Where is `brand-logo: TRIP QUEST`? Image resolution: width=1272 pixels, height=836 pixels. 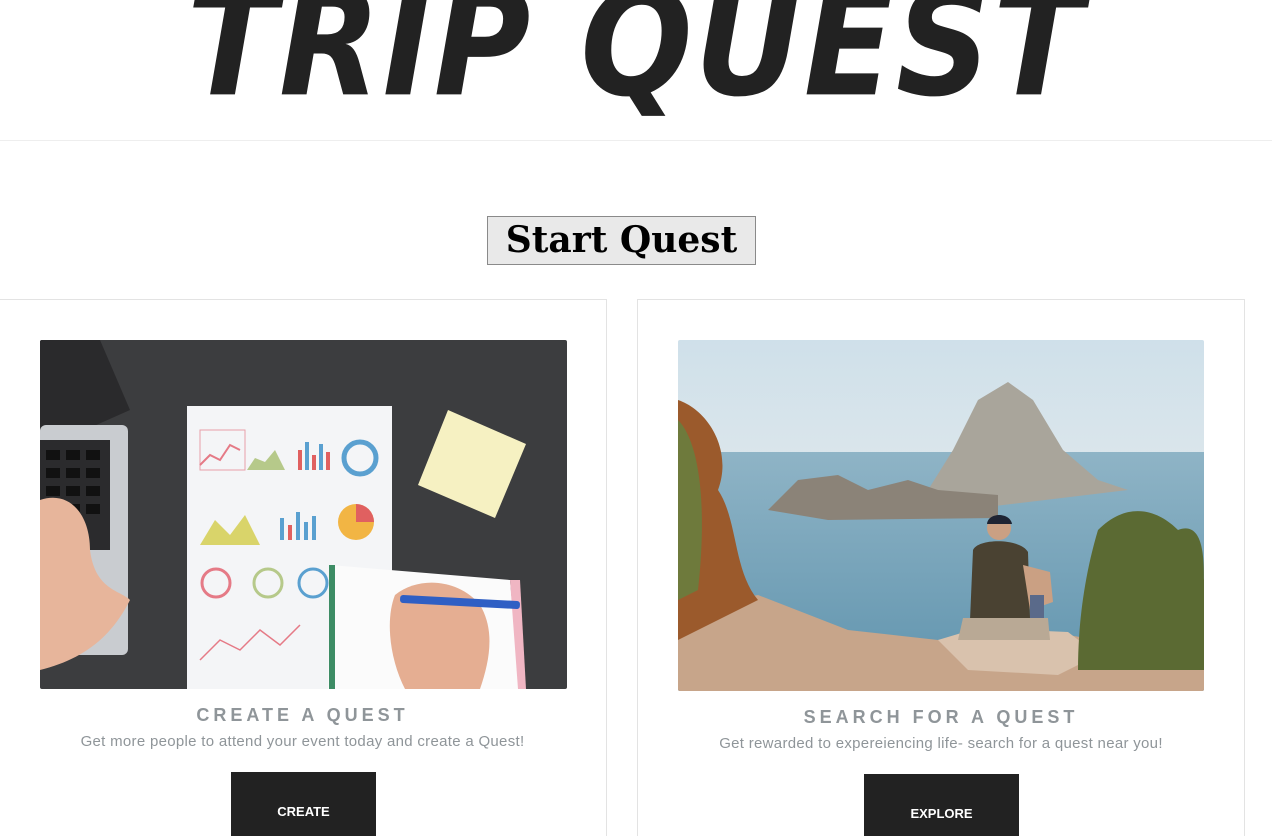
brand-logo: TRIP QUEST is located at coordinates (636, 59).